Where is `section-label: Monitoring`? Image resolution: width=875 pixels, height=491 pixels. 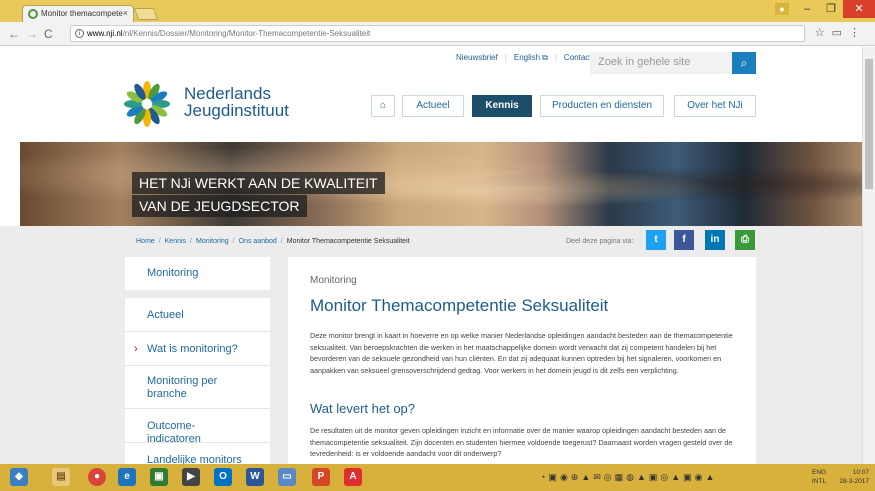 section-label: Monitoring is located at coordinates (333, 280).